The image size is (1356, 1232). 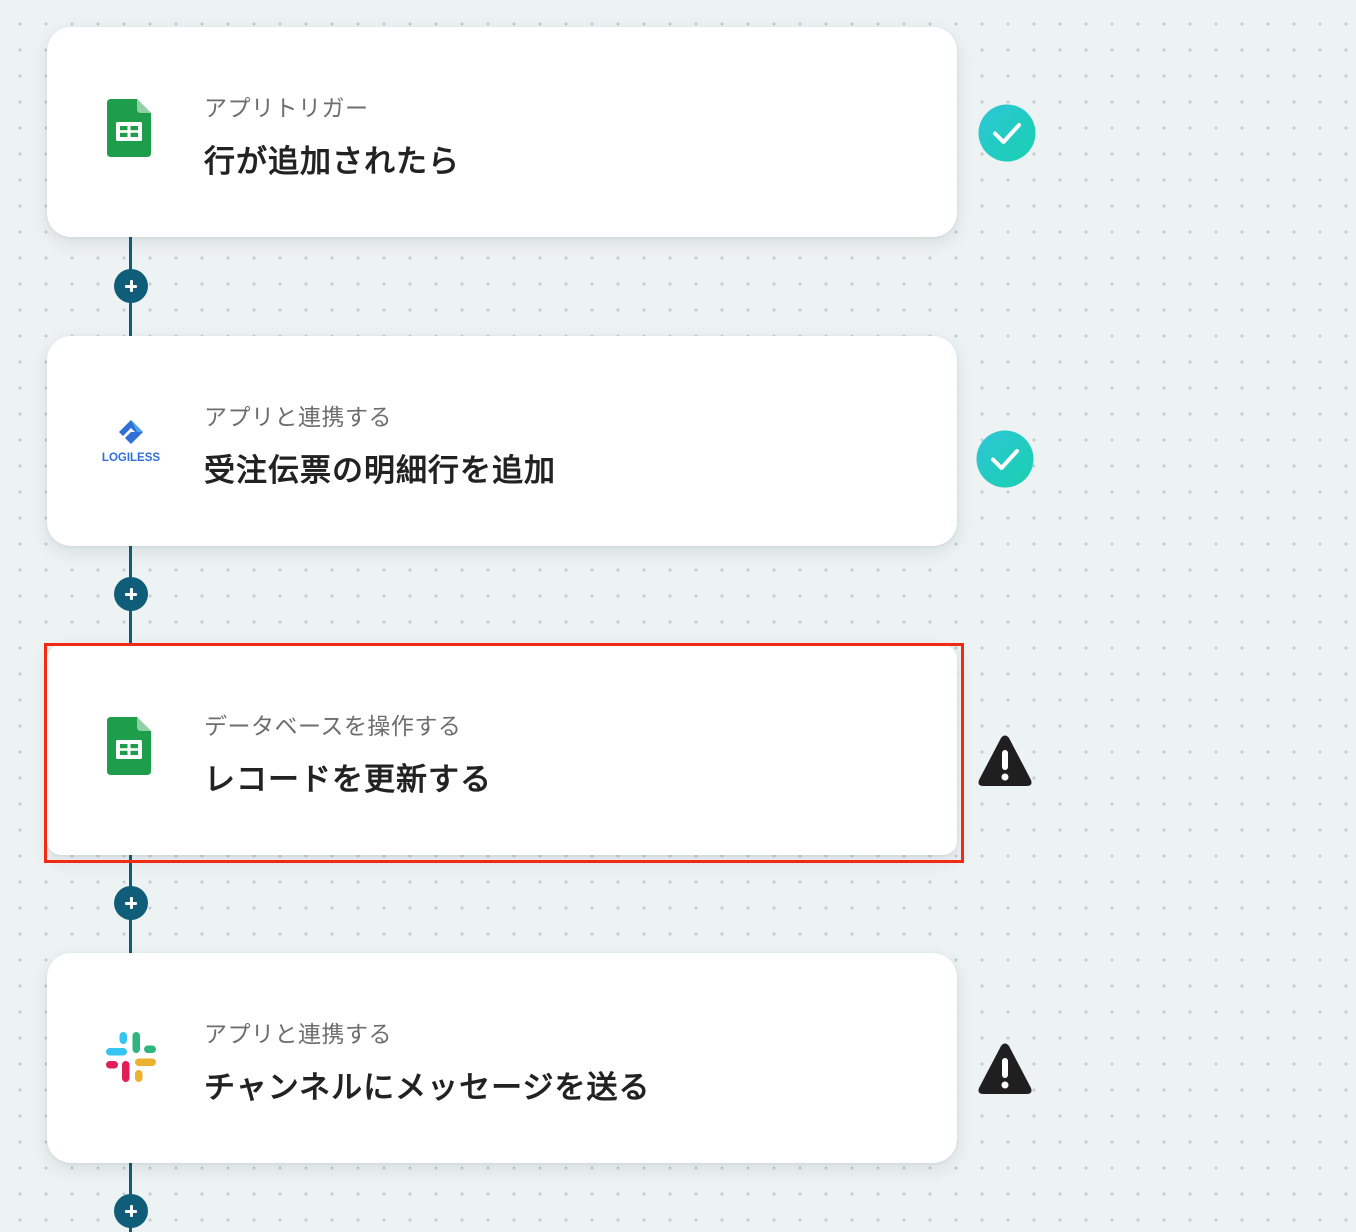 What do you see at coordinates (502, 132) in the screenshot?
I see `flow-step-card: アプリトリガー 行が追加されたら` at bounding box center [502, 132].